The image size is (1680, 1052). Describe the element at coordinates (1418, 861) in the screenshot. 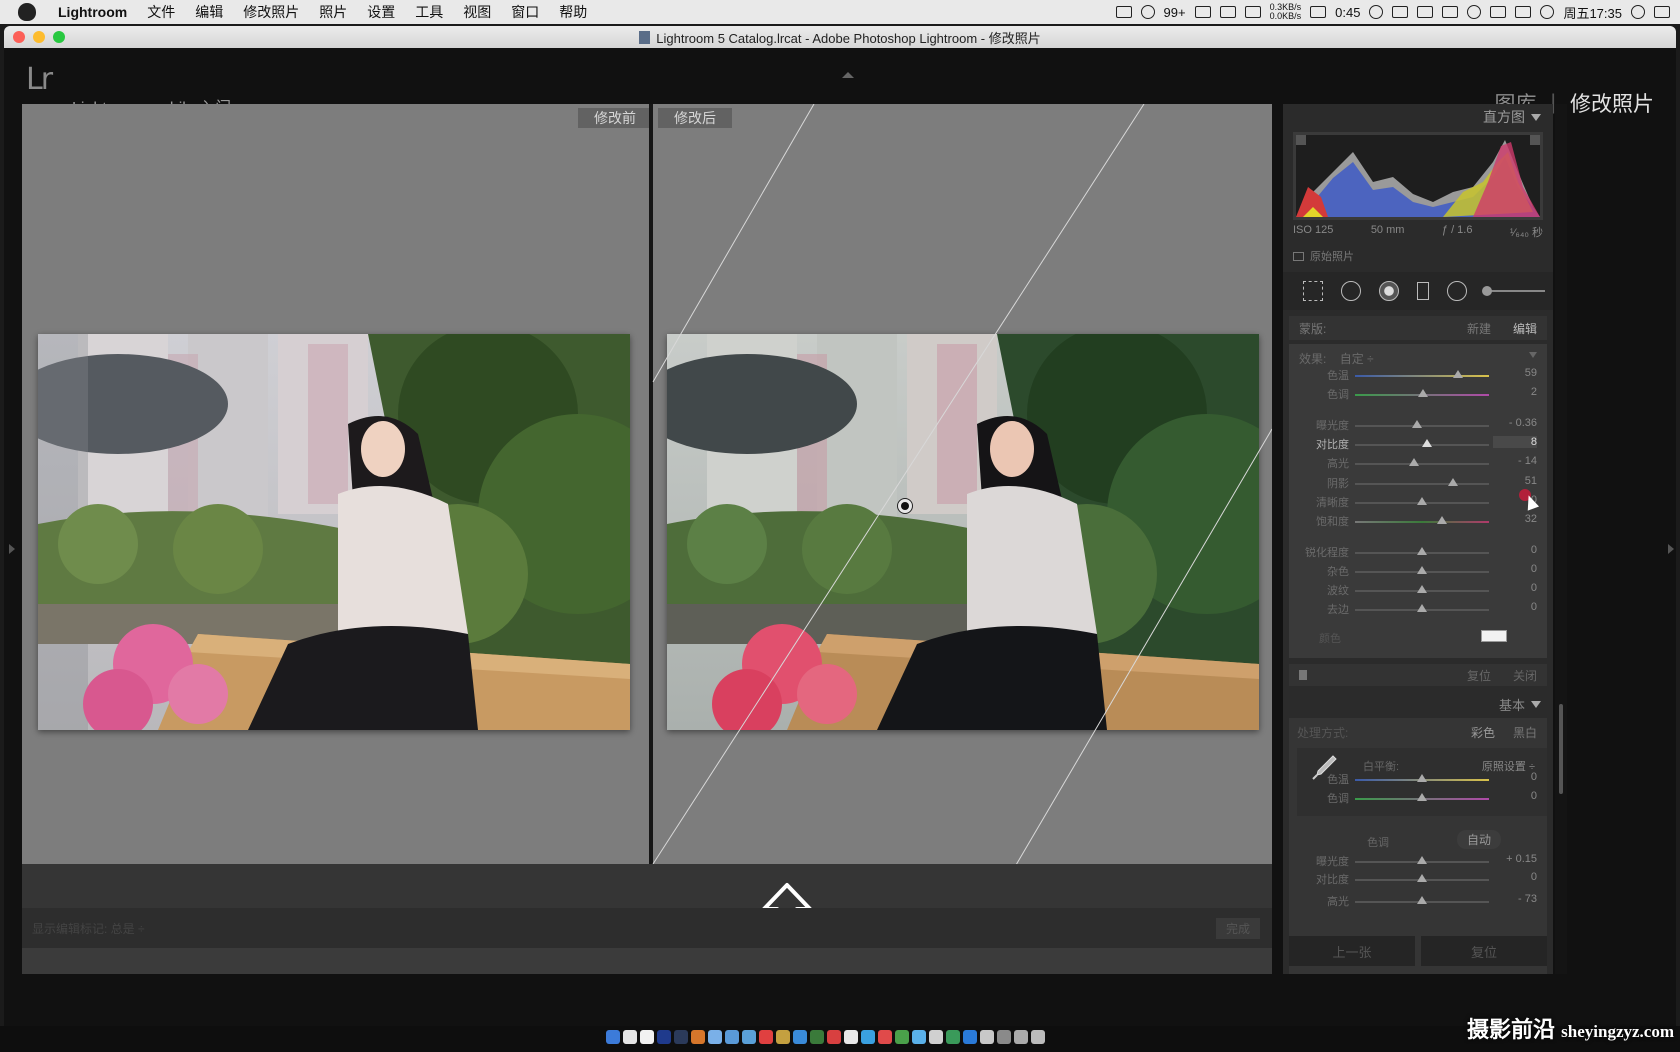

I see `basic-slider-row: 曝光度 + 0.15` at that location.